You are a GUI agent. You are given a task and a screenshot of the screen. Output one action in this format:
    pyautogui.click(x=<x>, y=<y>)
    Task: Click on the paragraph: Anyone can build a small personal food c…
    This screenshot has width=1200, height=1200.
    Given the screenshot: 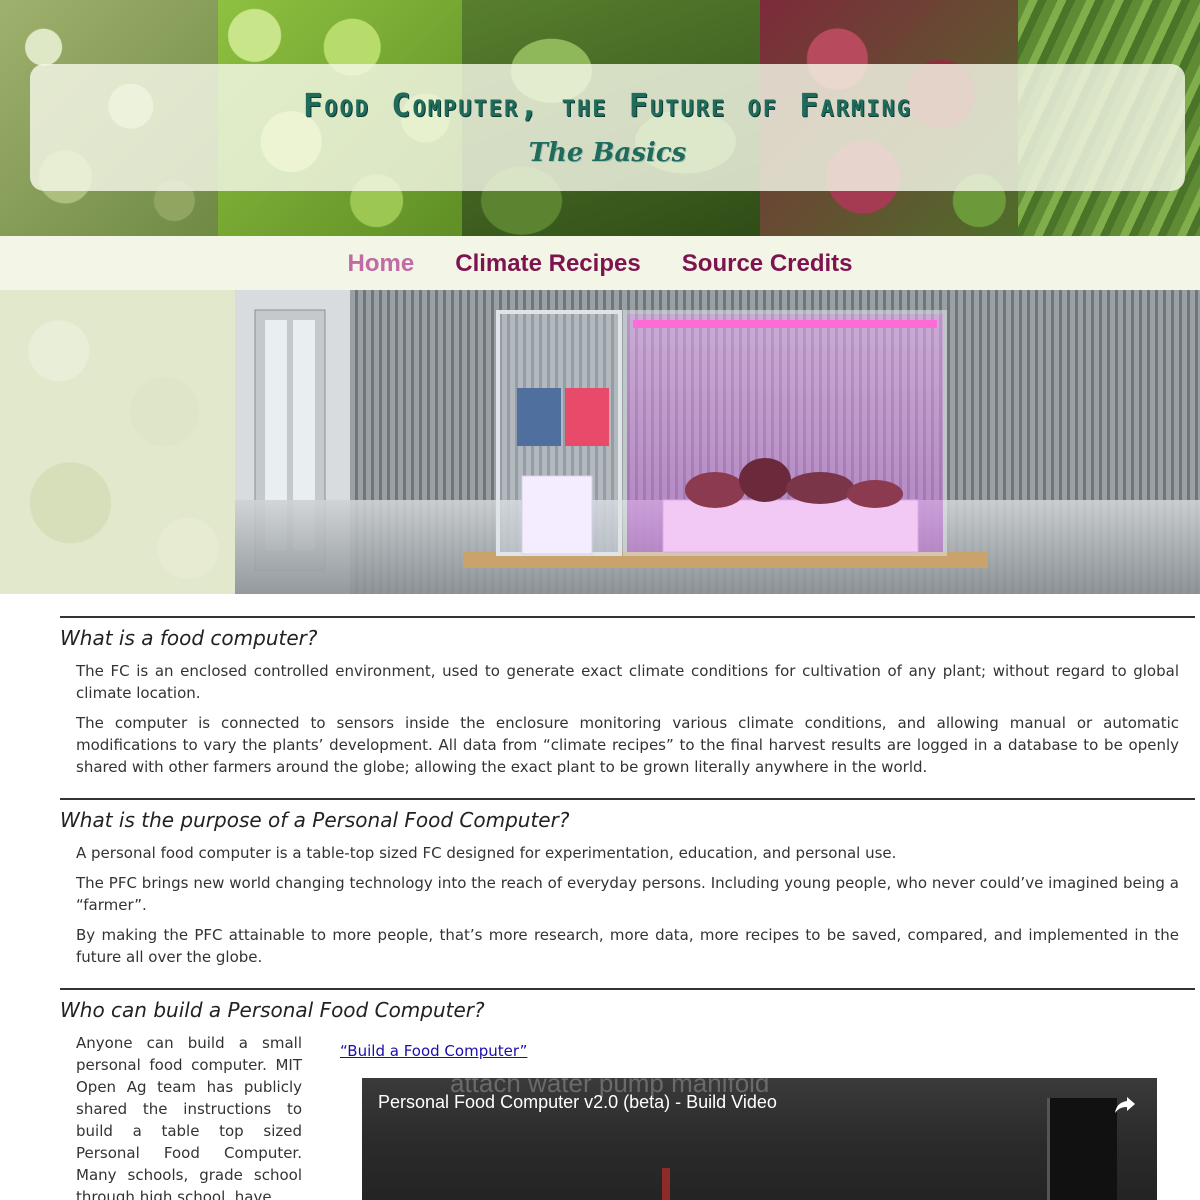 What is the action you would take?
    pyautogui.click(x=189, y=1117)
    